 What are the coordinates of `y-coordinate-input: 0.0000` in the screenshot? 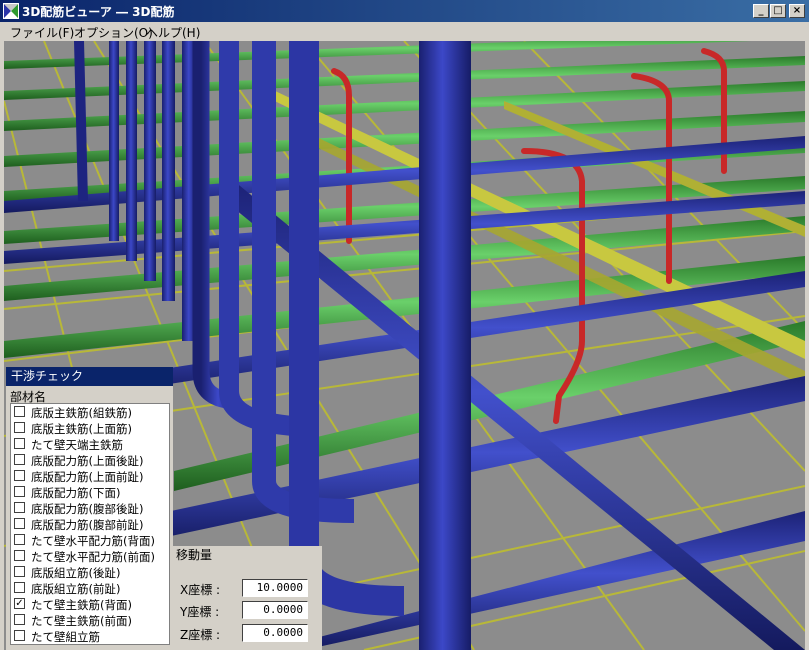 It's located at (275, 610).